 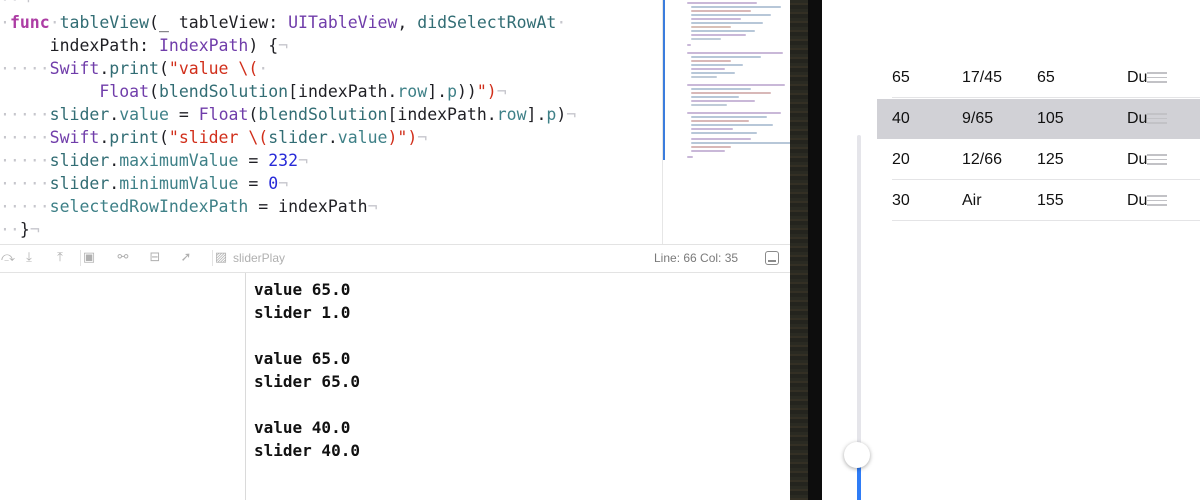 I want to click on cell-ratio: 17/45, so click(x=982, y=77).